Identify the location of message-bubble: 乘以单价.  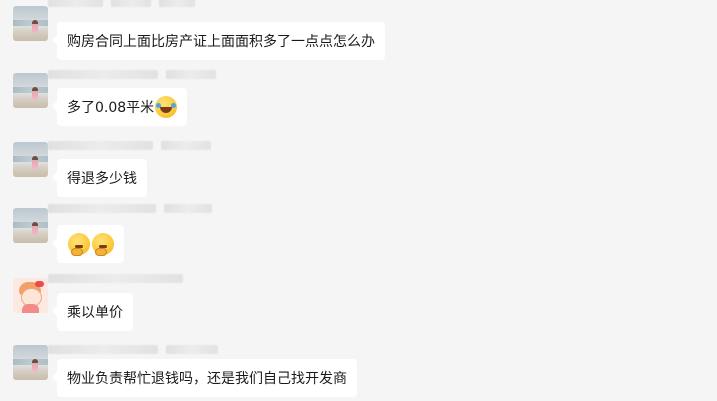
(92, 312).